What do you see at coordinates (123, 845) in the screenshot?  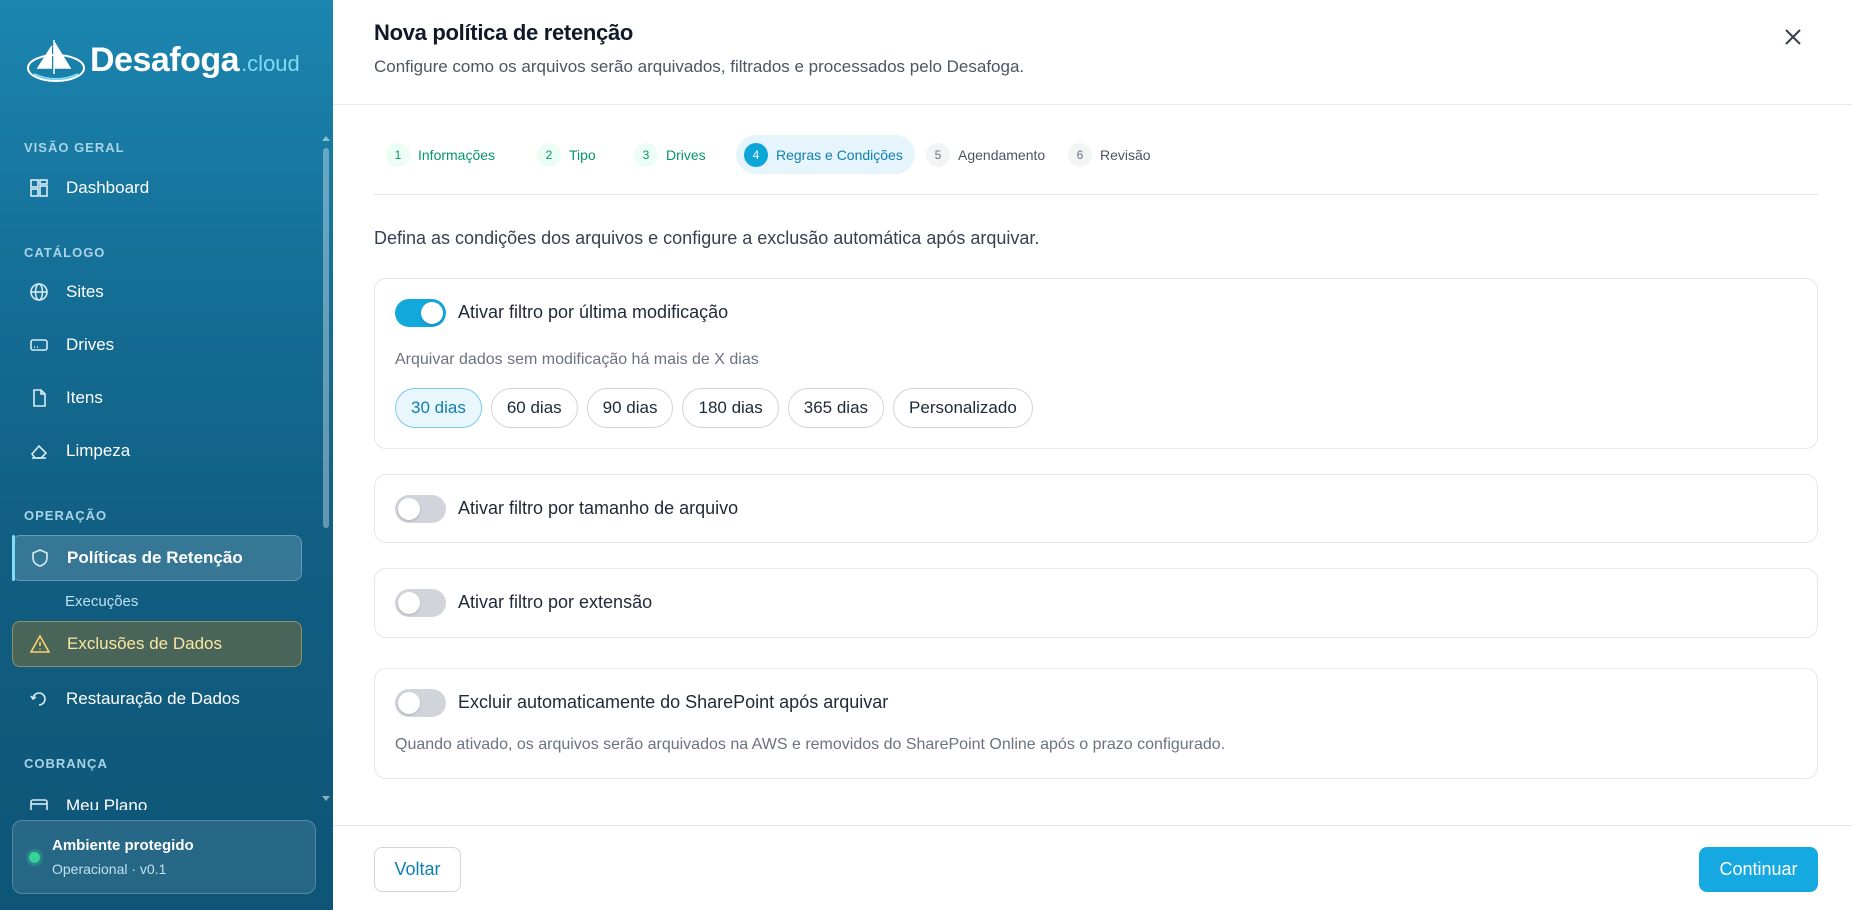 I see `status-title: Ambiente protegido` at bounding box center [123, 845].